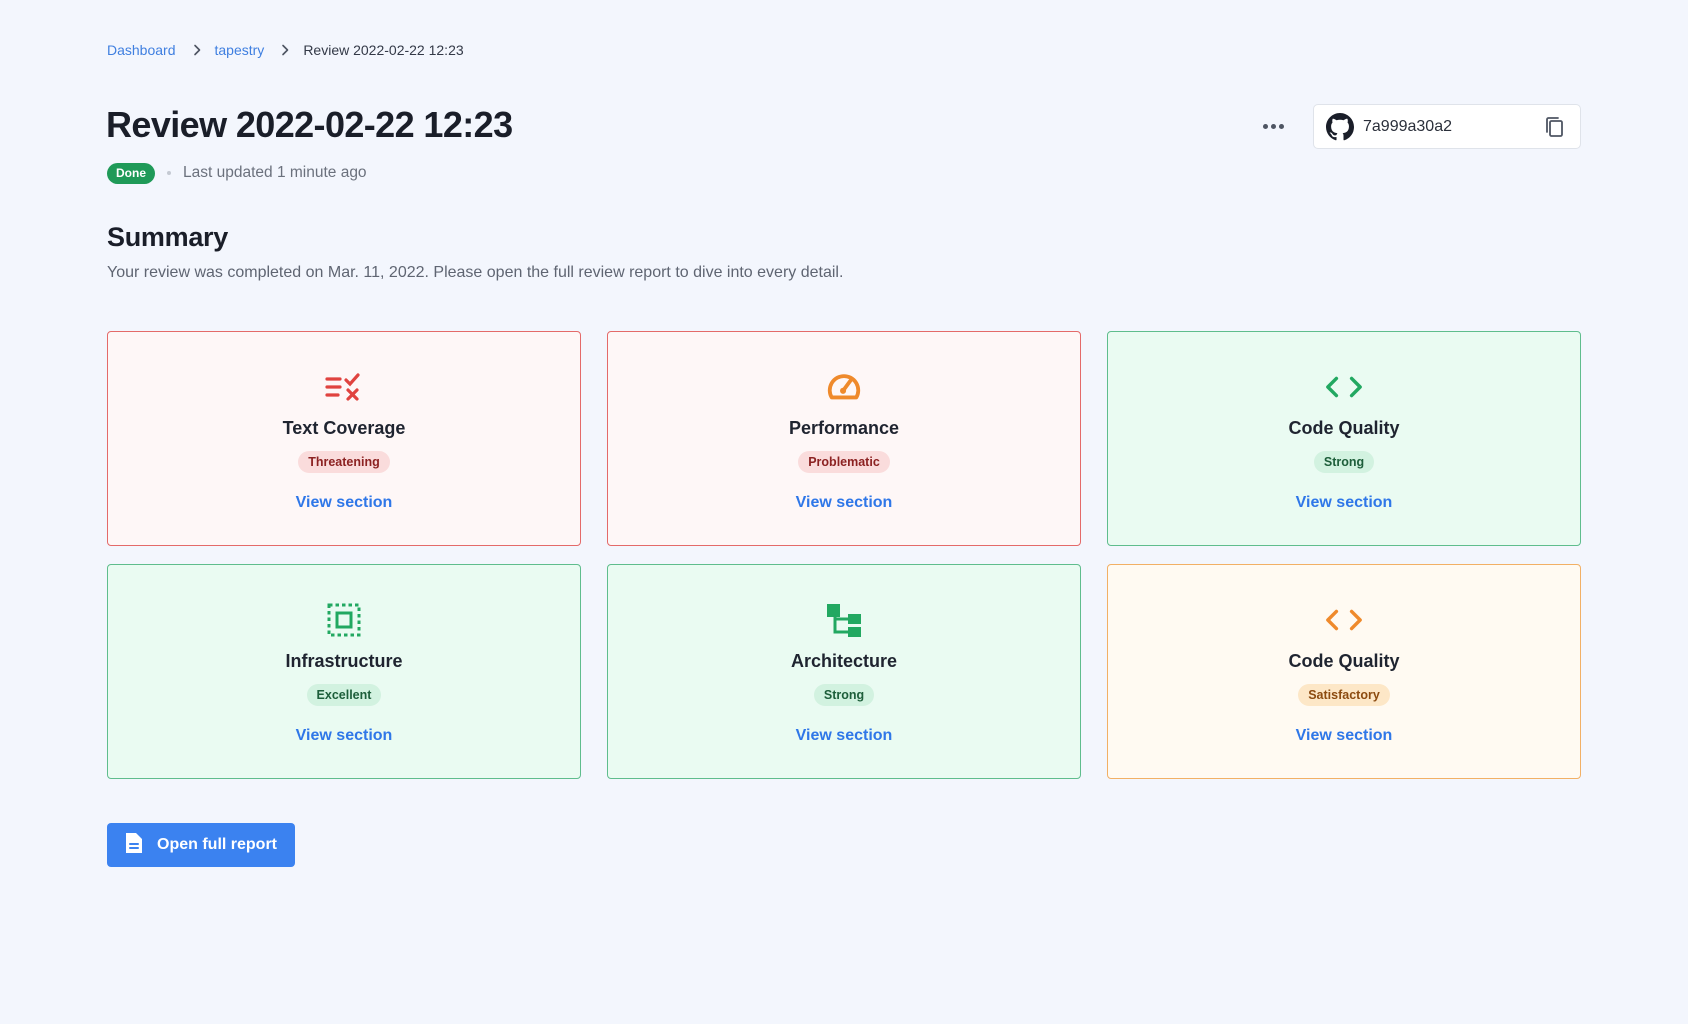 This screenshot has width=1688, height=1024. What do you see at coordinates (844, 462) in the screenshot?
I see `rating-badge: Problematic` at bounding box center [844, 462].